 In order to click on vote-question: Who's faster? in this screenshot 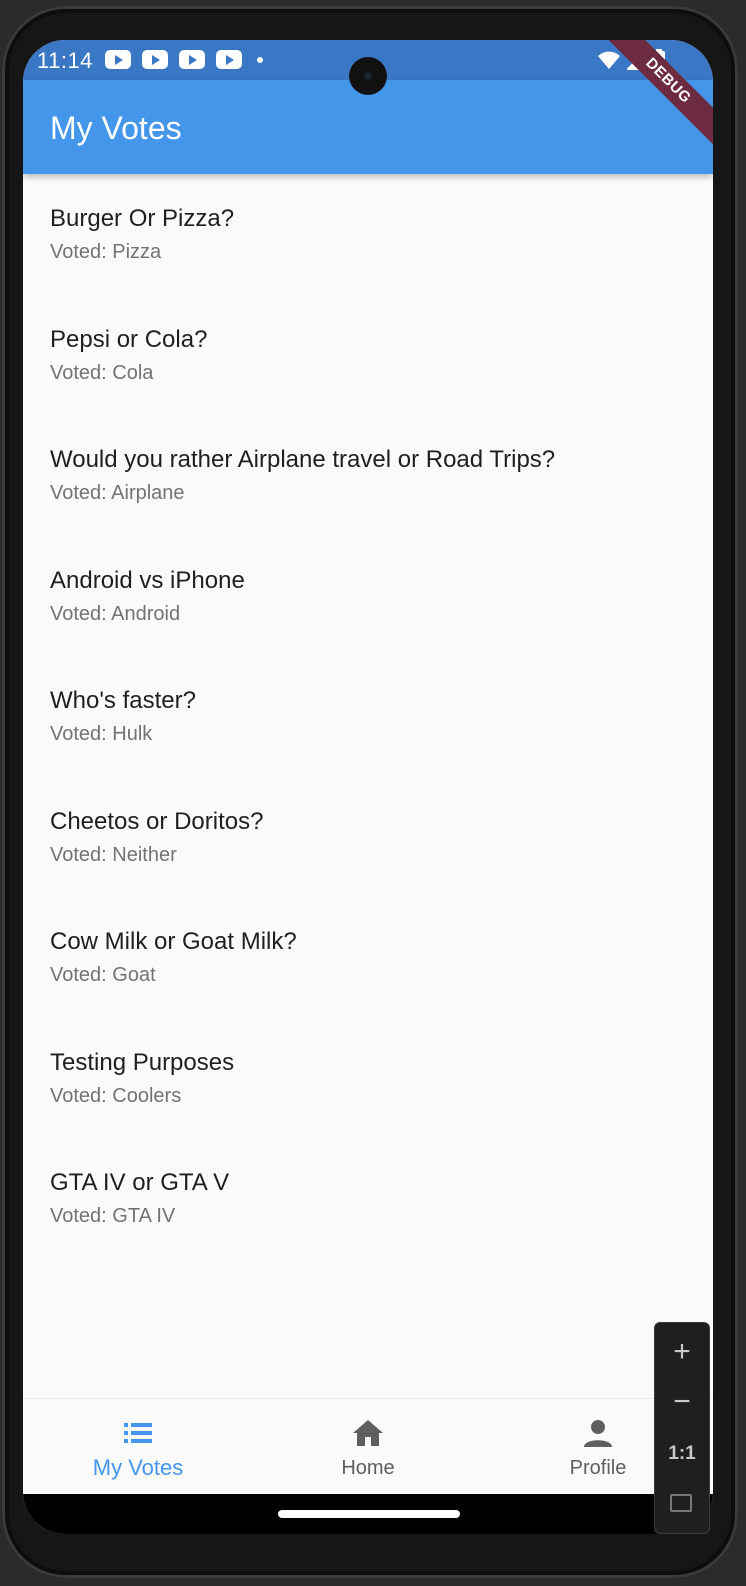, I will do `click(123, 700)`.